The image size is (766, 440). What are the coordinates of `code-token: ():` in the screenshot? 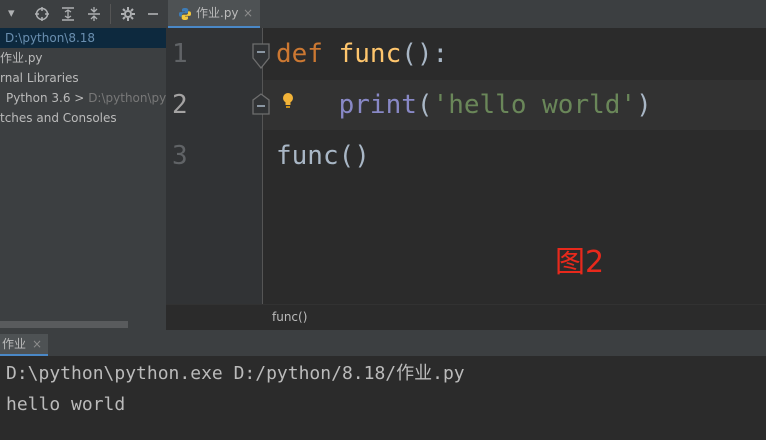 It's located at (425, 54).